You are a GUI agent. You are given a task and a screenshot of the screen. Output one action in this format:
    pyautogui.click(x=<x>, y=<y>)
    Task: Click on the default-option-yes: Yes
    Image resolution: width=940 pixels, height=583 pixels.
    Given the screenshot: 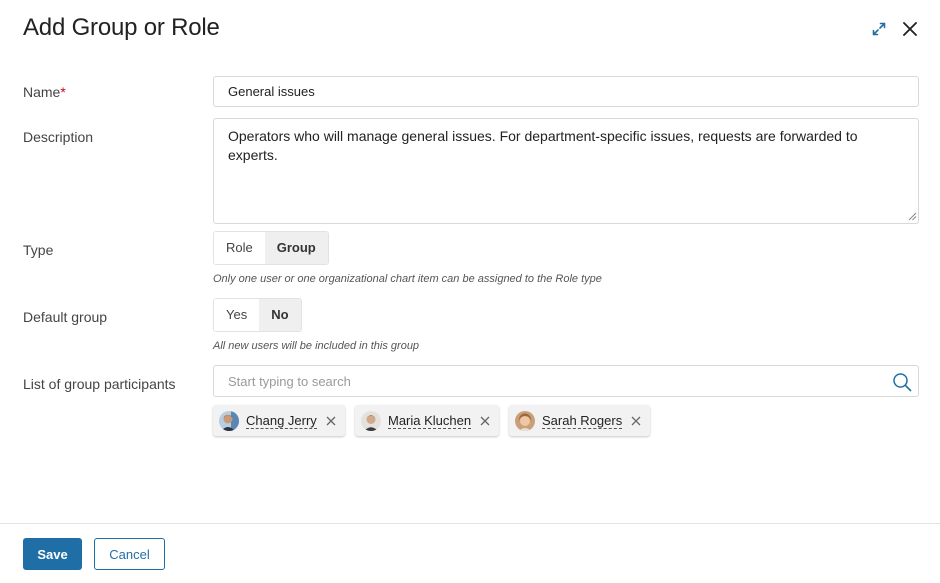 What is the action you would take?
    pyautogui.click(x=237, y=315)
    